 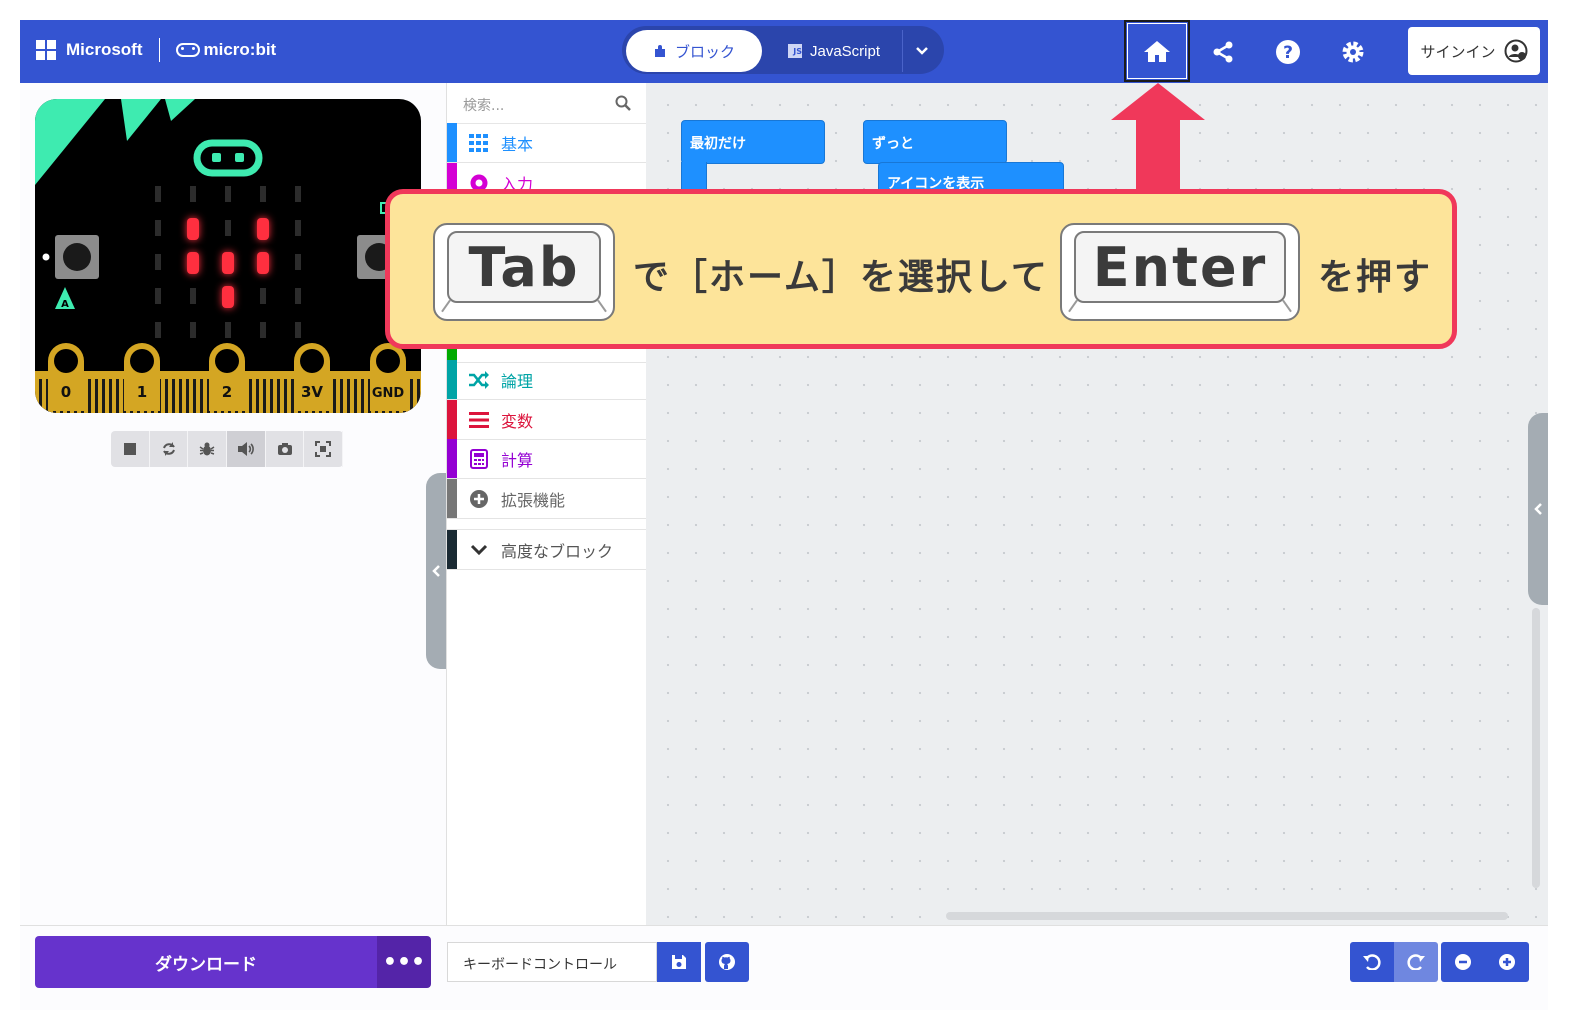 I want to click on user-icon, so click(x=1515, y=51).